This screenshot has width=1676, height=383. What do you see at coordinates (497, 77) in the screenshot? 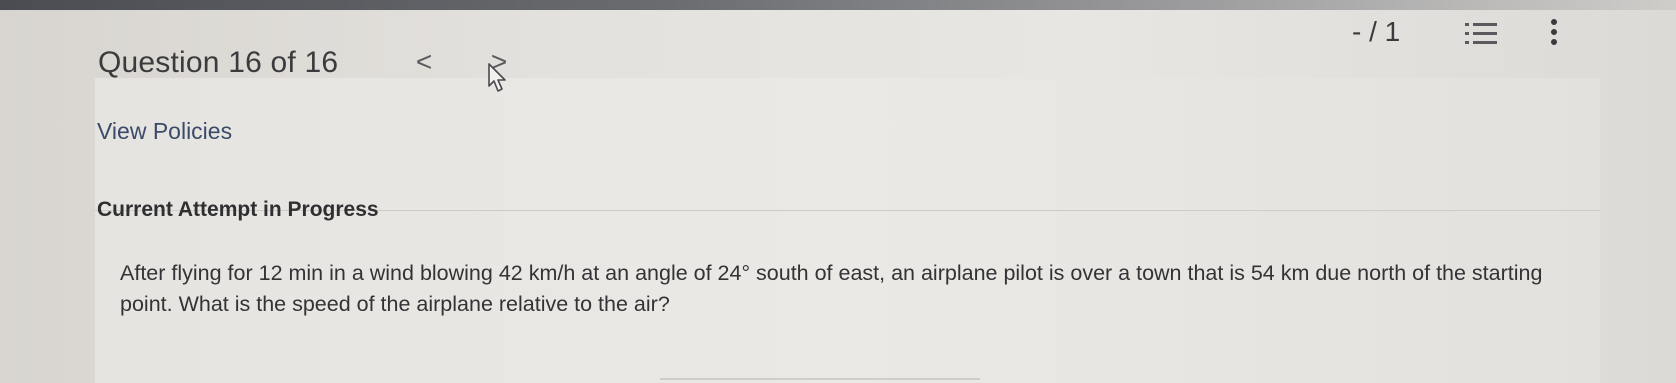
I see `mouse-cursor-icon` at bounding box center [497, 77].